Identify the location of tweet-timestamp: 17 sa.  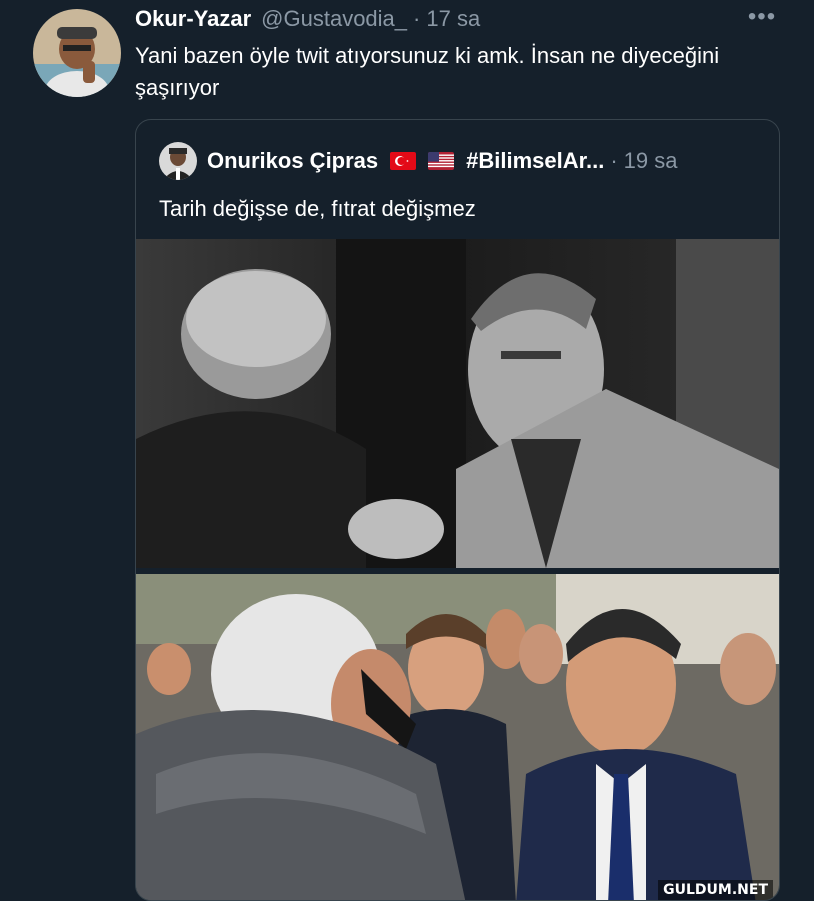
(453, 19).